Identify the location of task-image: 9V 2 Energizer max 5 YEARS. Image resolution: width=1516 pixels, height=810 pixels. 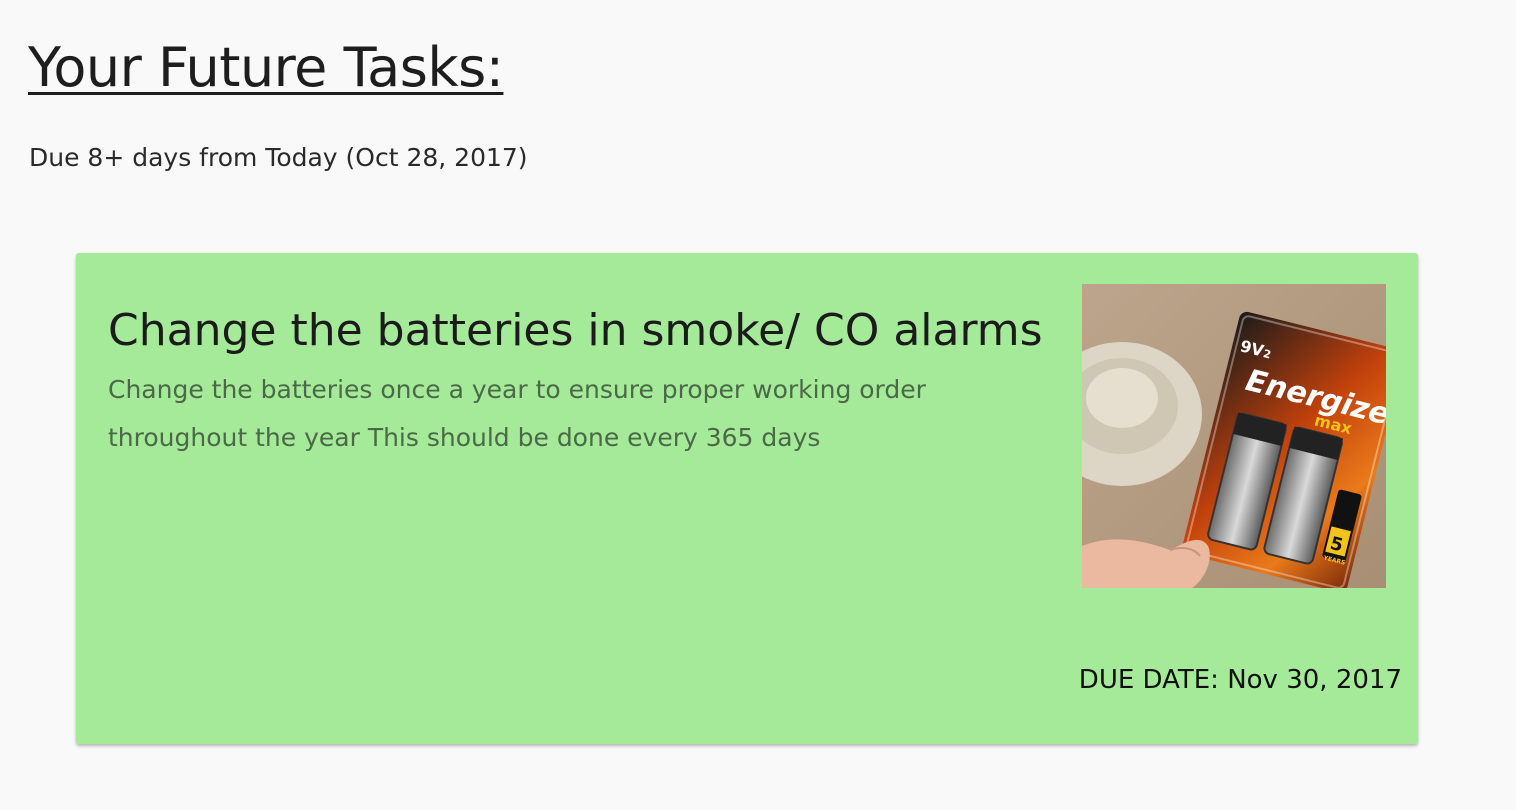
(1234, 436).